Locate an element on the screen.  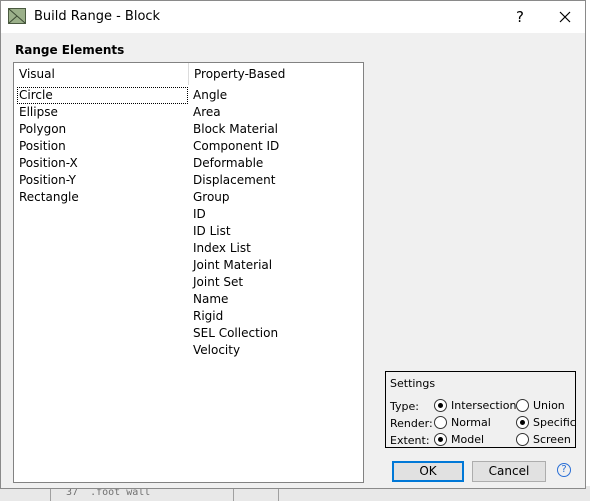
settings-title: Settings is located at coordinates (413, 383).